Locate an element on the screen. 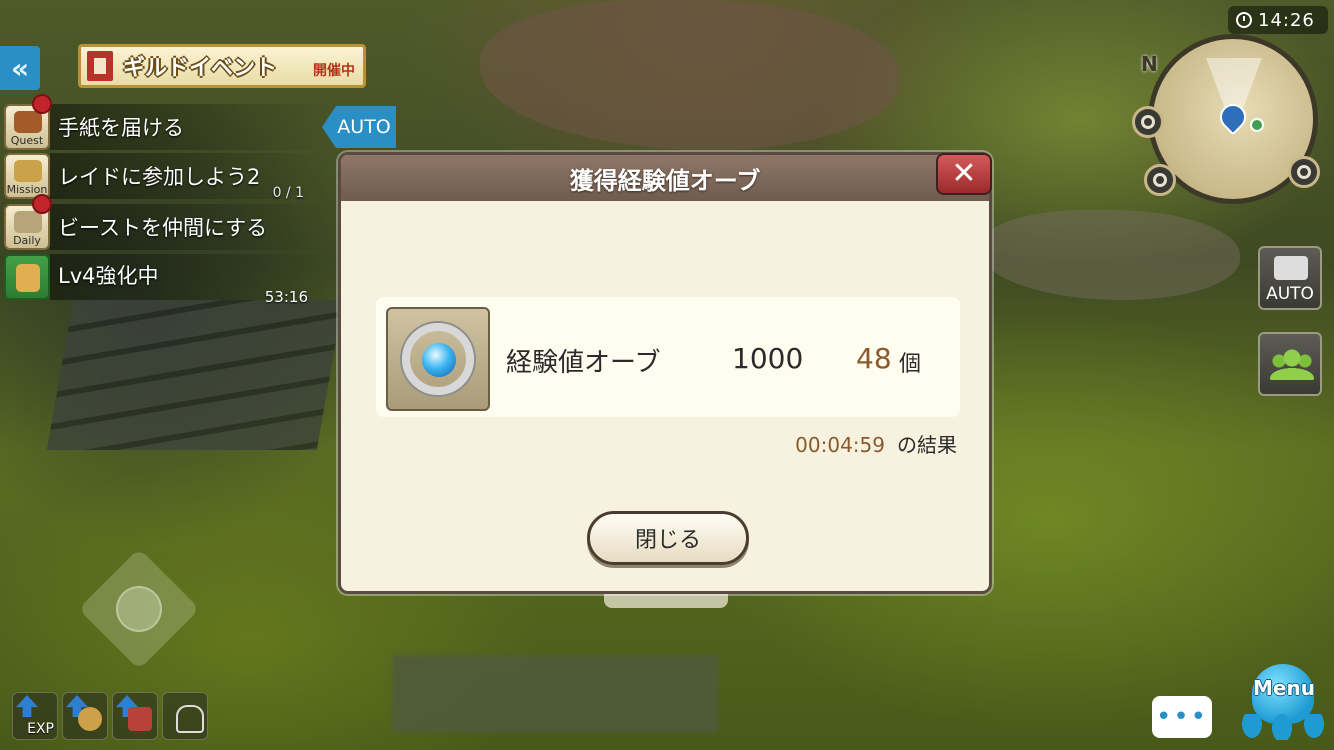 The image size is (1334, 750). menu-label: Menu is located at coordinates (1284, 688).